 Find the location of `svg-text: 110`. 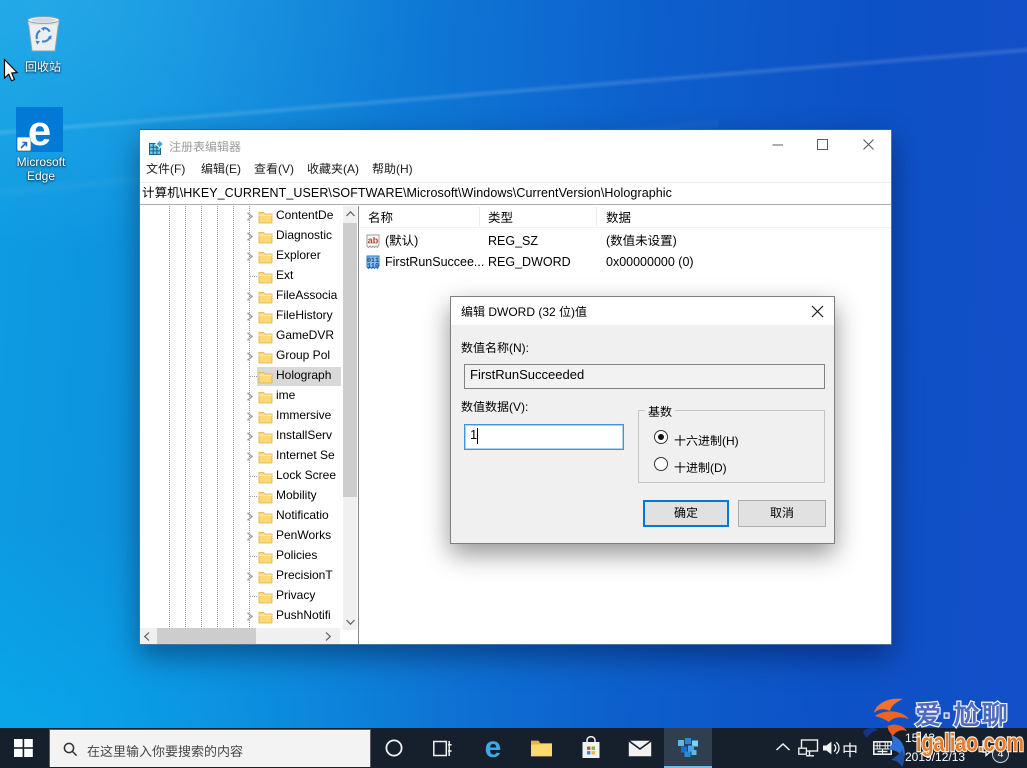

svg-text: 110 is located at coordinates (373, 266).